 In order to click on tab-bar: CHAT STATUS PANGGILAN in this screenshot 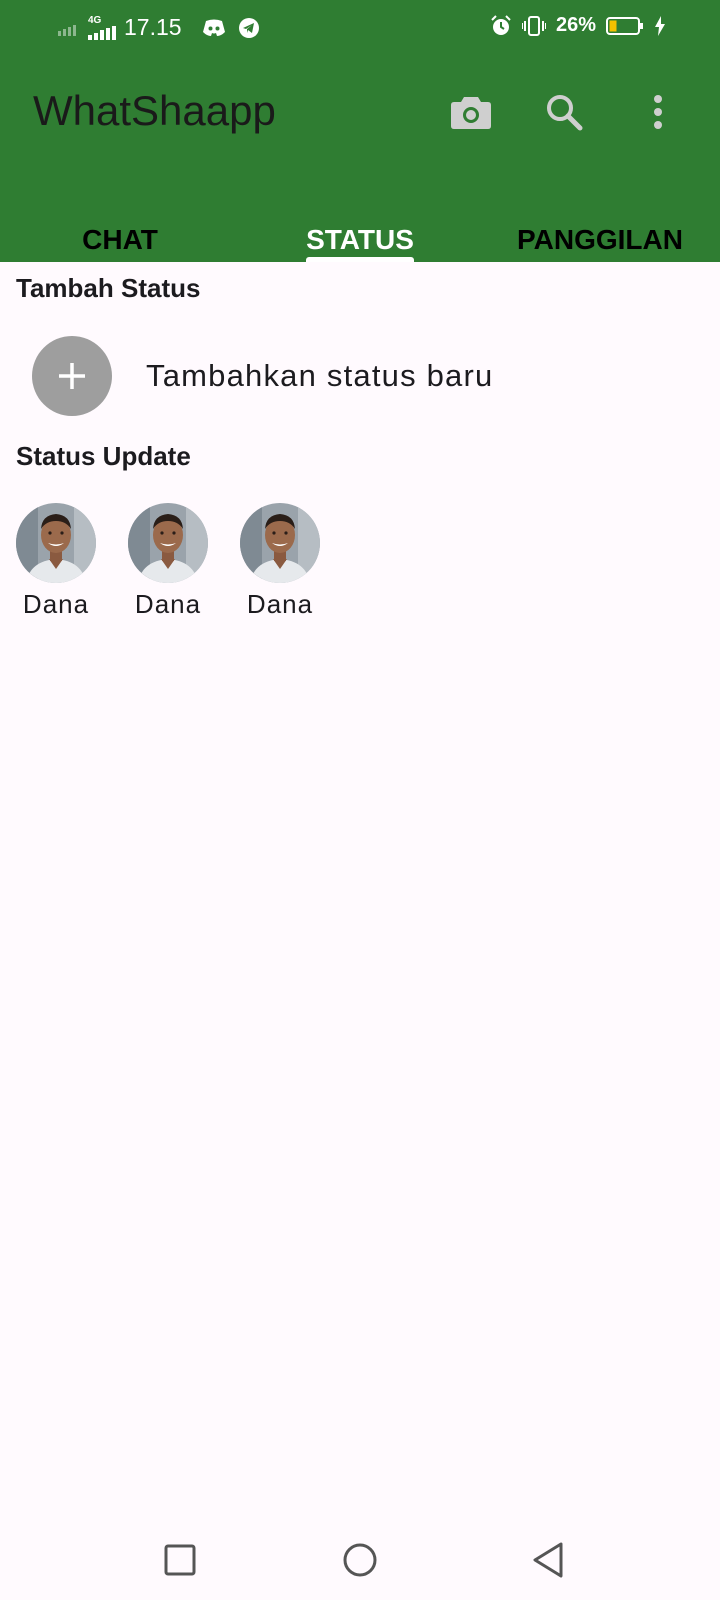, I will do `click(360, 234)`.